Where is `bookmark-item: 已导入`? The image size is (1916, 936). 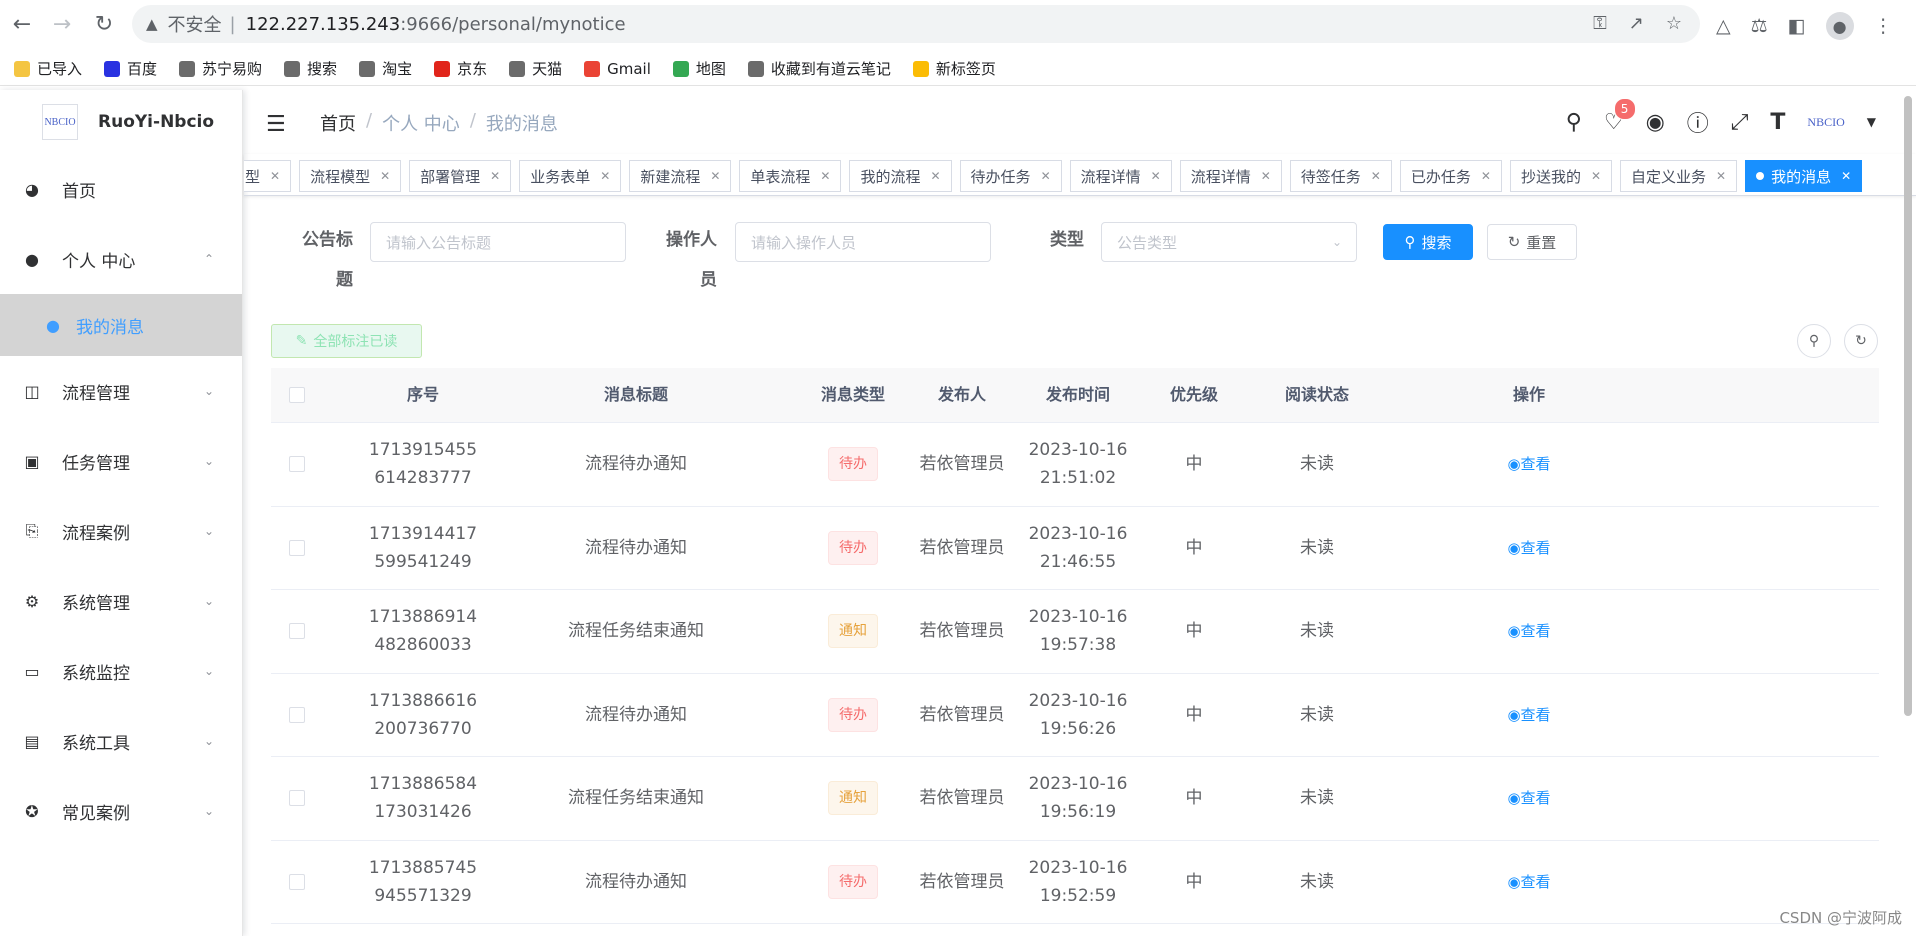
bookmark-item: 已导入 is located at coordinates (48, 68).